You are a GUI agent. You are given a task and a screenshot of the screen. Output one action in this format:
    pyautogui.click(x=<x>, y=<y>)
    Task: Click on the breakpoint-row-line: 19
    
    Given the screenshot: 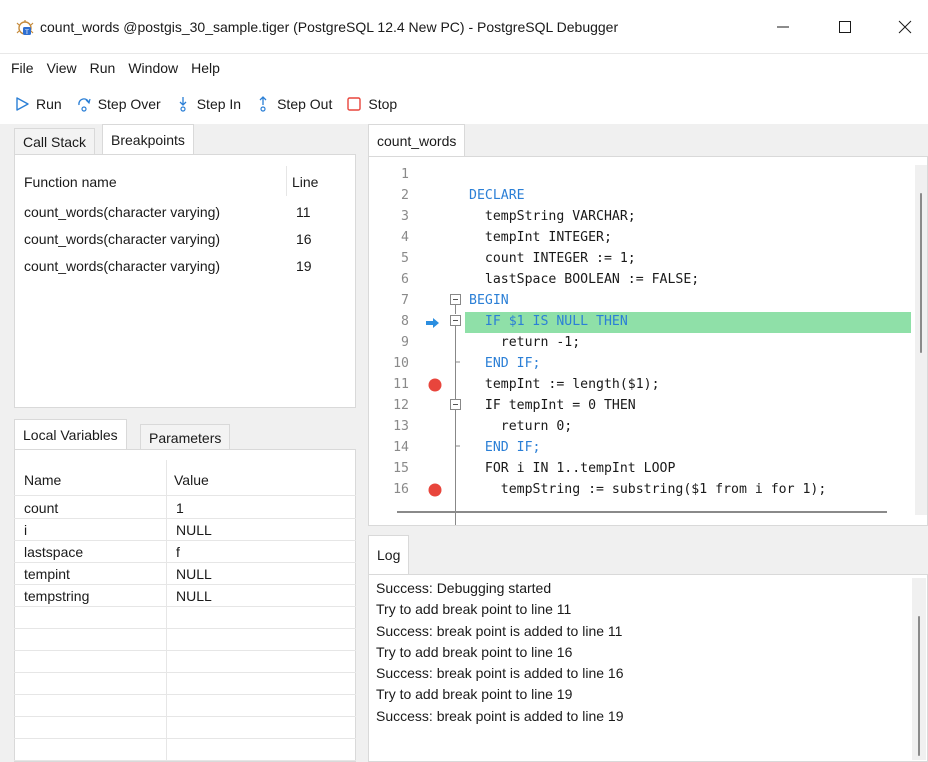 What is the action you would take?
    pyautogui.click(x=304, y=266)
    